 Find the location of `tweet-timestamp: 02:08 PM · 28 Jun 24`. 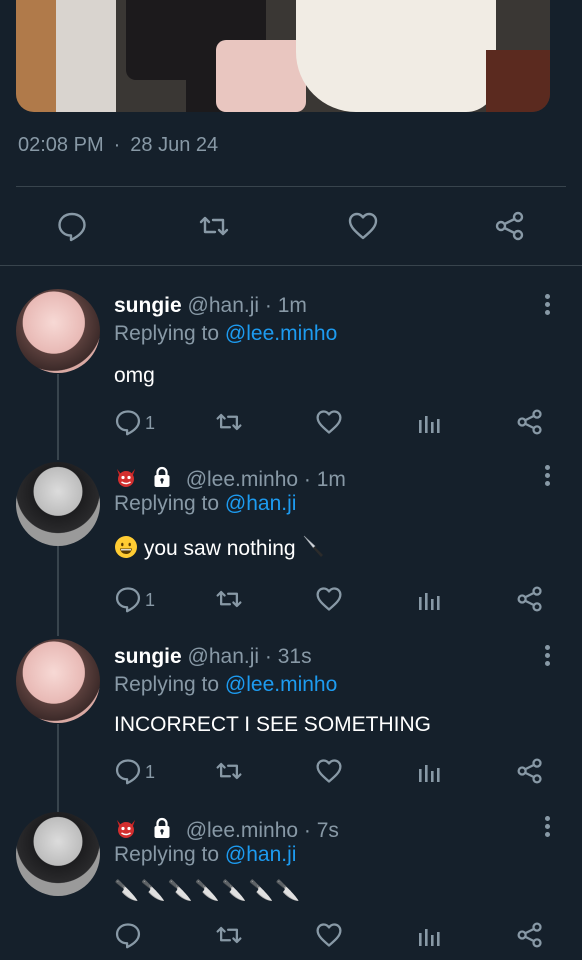

tweet-timestamp: 02:08 PM · 28 Jun 24 is located at coordinates (118, 145).